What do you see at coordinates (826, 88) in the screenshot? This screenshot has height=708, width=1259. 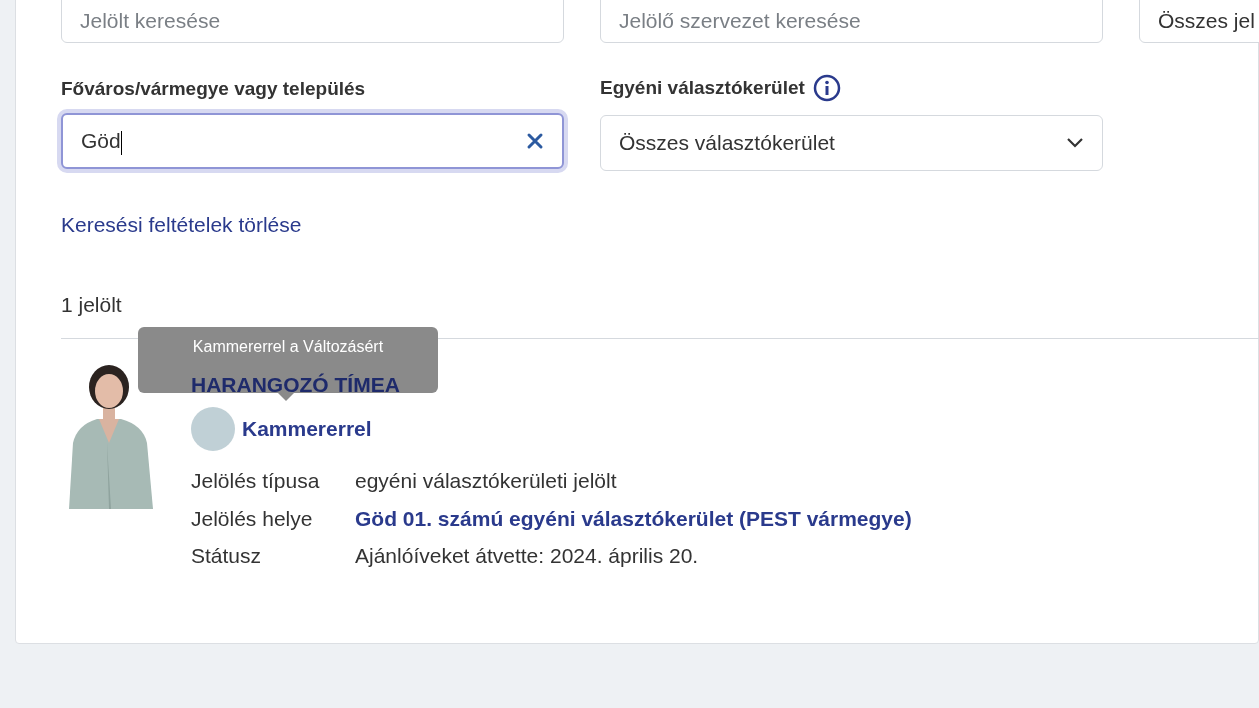 I see `info-icon` at bounding box center [826, 88].